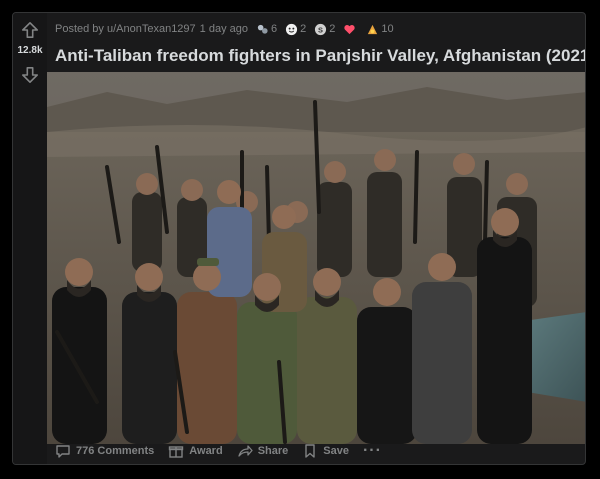 The image size is (600, 479). What do you see at coordinates (115, 451) in the screenshot?
I see `comments-label: 776 Comments` at bounding box center [115, 451].